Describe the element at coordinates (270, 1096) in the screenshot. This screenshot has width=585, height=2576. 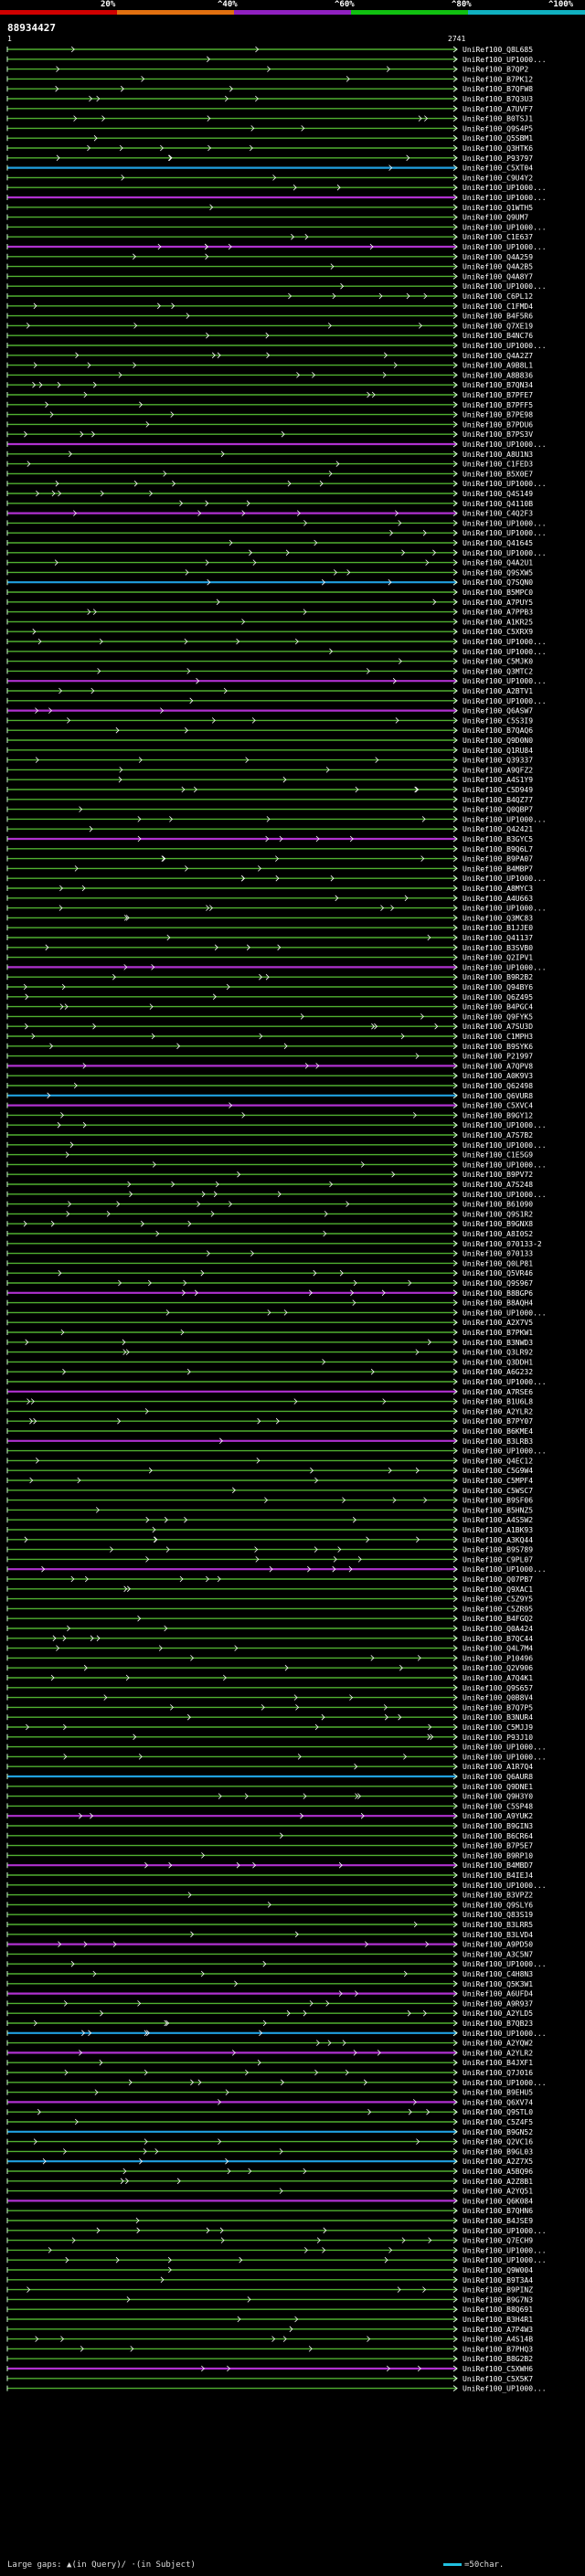
I see `hit-row: UniRef100_Q6VUR8` at that location.